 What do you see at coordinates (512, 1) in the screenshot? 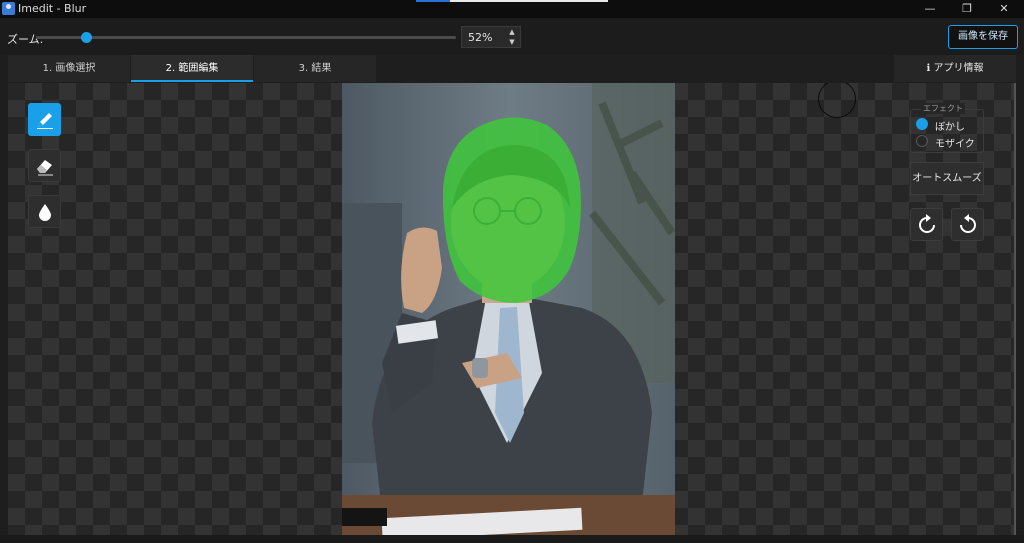
I see `title-accent` at bounding box center [512, 1].